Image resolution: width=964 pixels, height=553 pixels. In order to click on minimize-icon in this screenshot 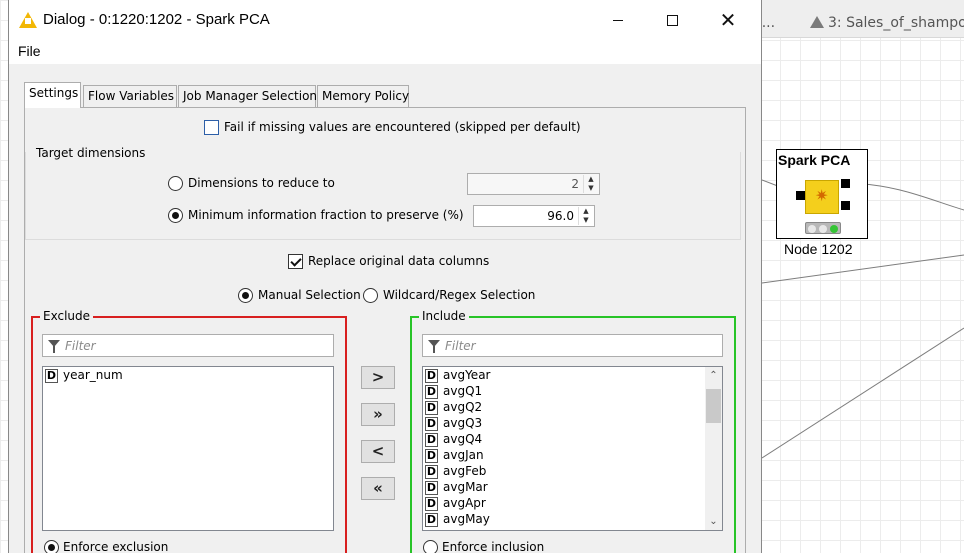, I will do `click(618, 20)`.